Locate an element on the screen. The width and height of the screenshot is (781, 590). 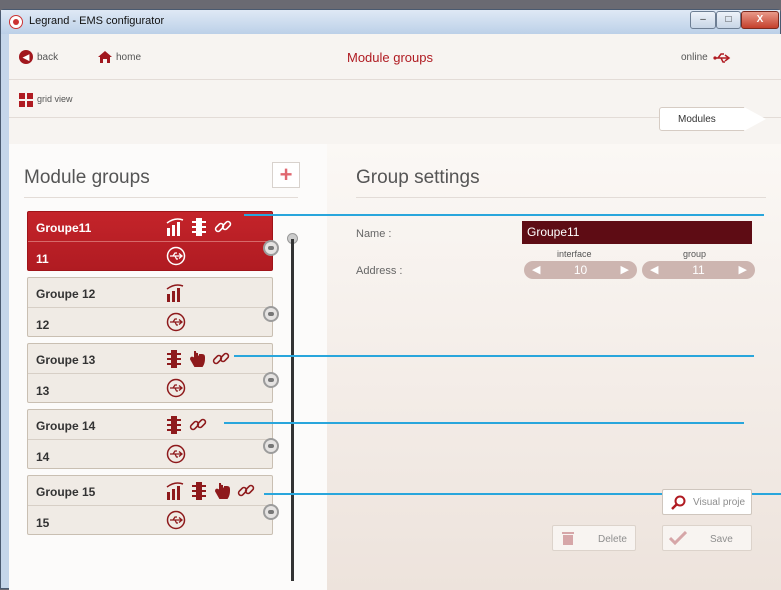
group-card: Groupe11 11 is located at coordinates (150, 241).